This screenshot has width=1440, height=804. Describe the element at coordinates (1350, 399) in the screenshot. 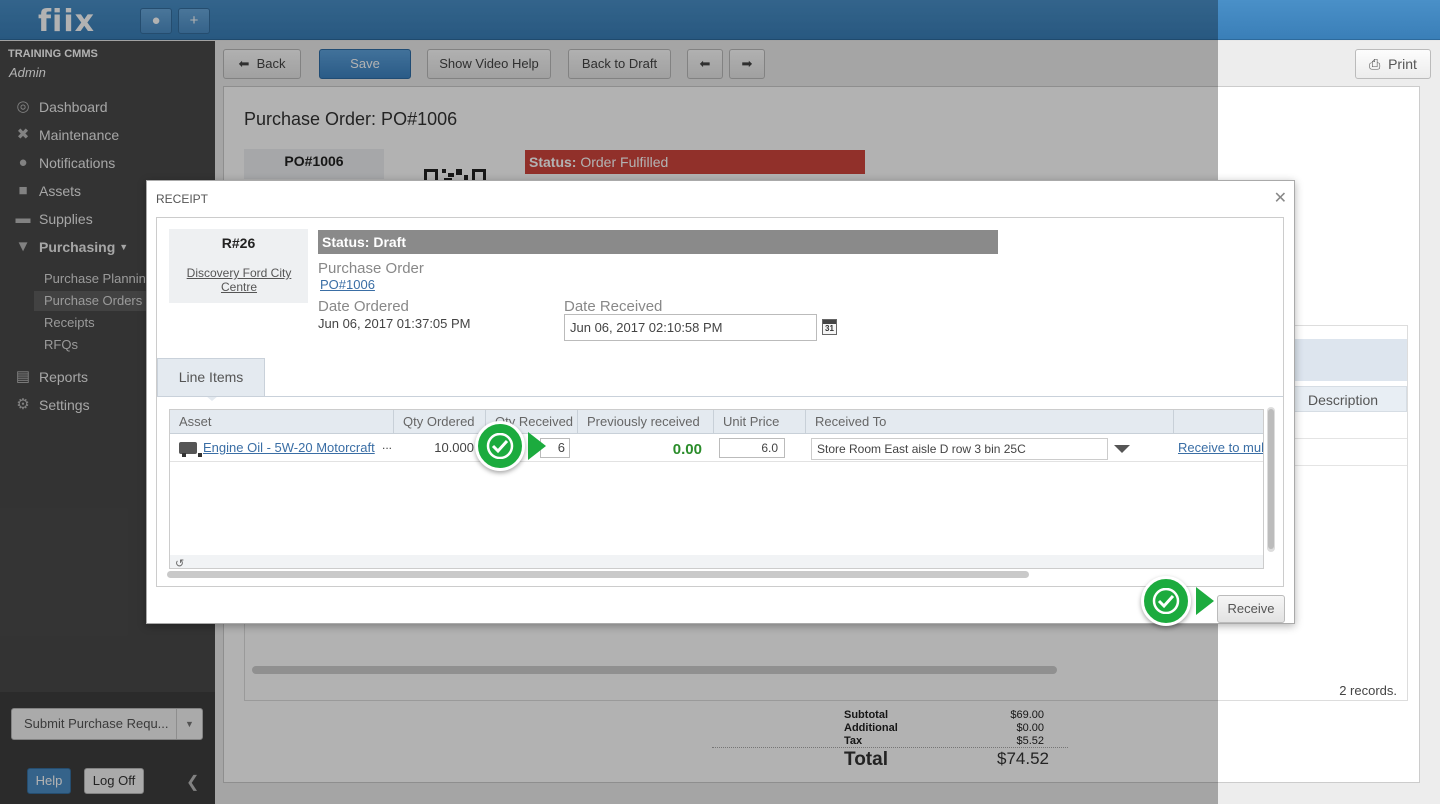

I see `po-grid-header-description: Description` at that location.